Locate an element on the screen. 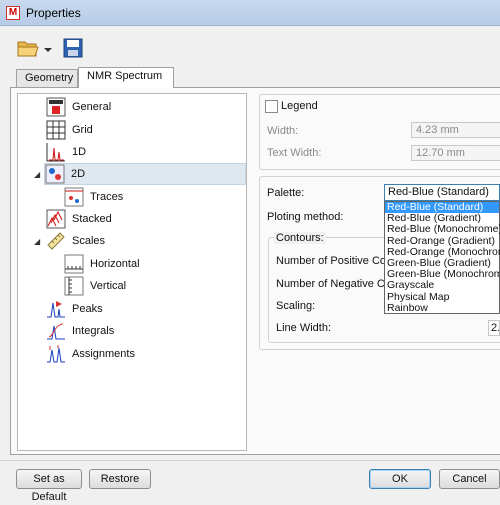  tree-item-traces: Traces is located at coordinates (93, 197).